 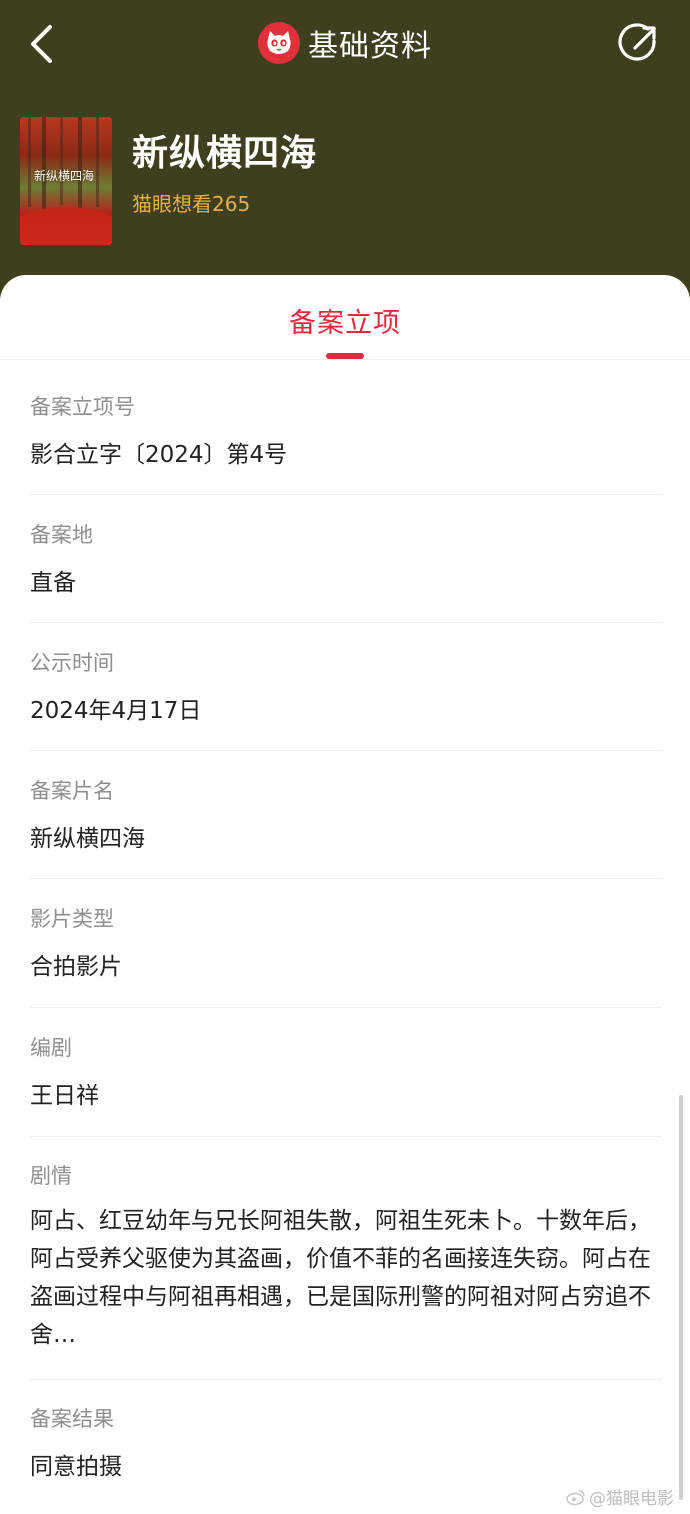 I want to click on field-publish-date: 公示时间 2024年4月17日, so click(x=346, y=686).